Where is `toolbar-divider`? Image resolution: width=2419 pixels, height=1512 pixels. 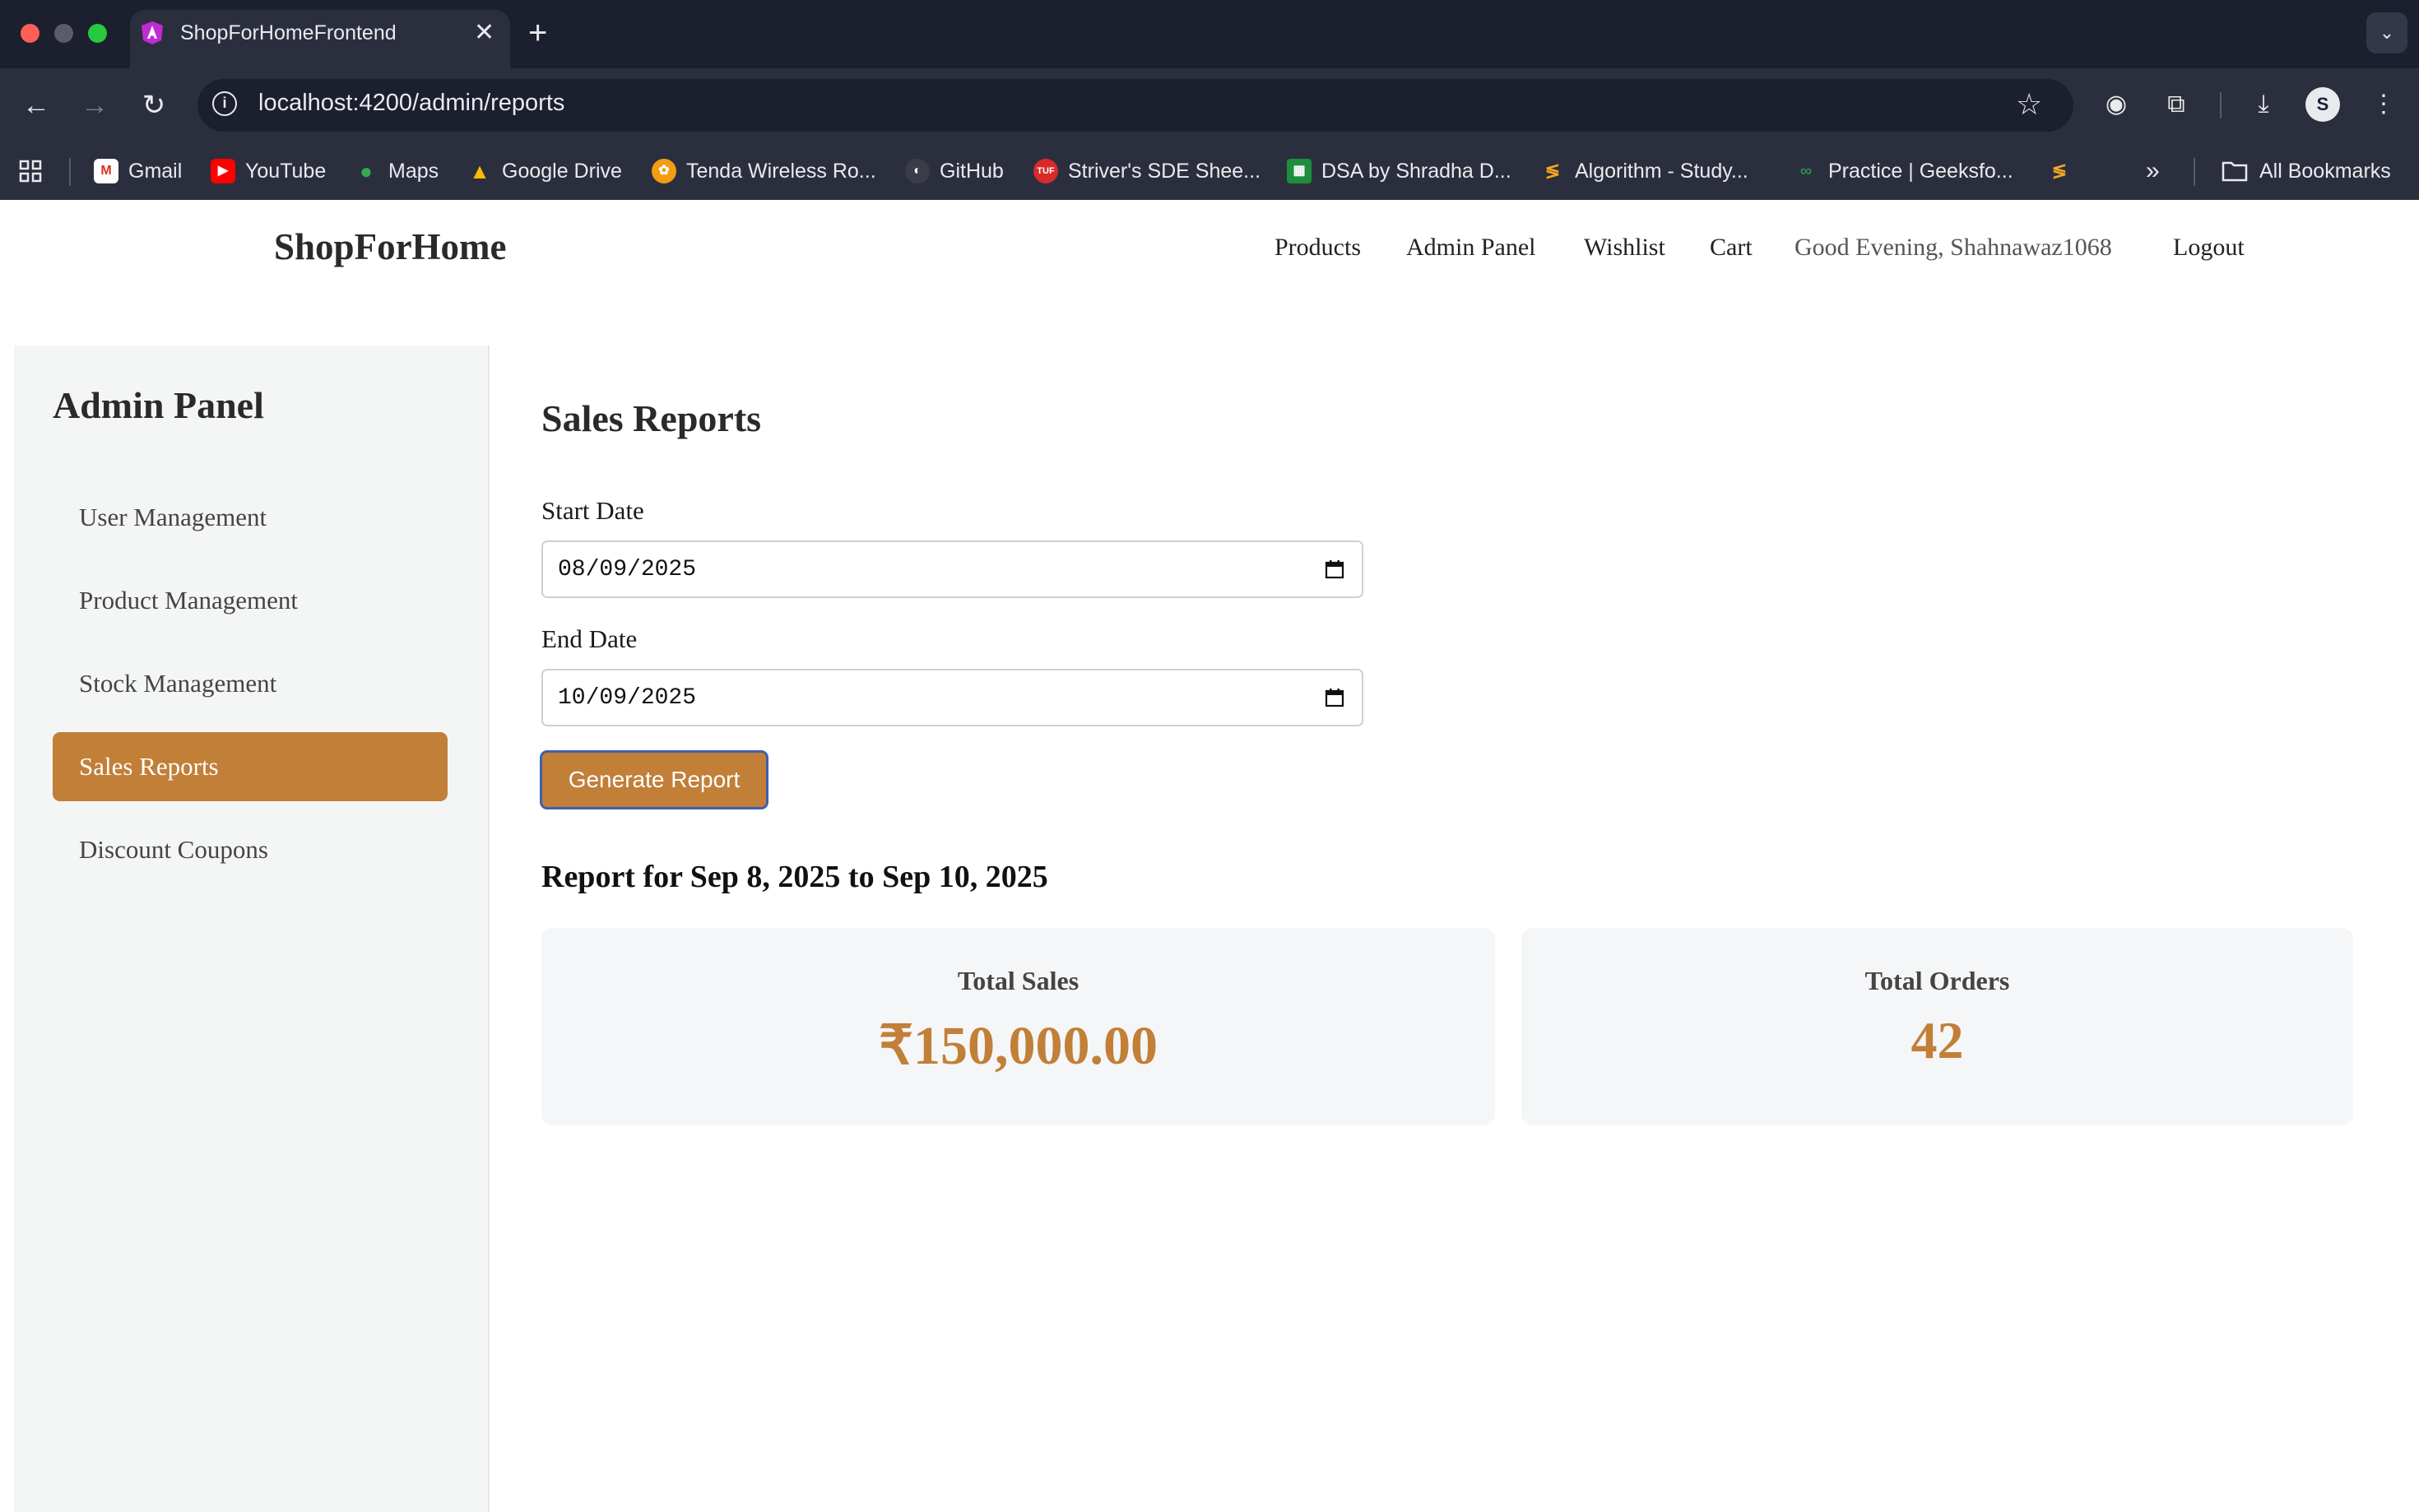 toolbar-divider is located at coordinates (2221, 105).